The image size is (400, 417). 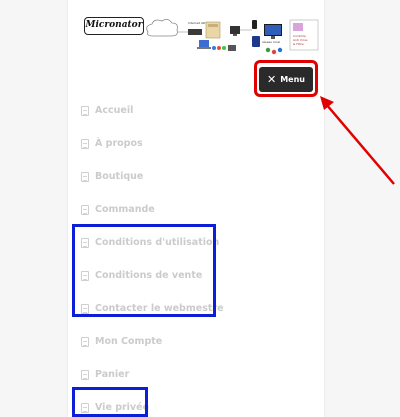 What do you see at coordinates (196, 143) in the screenshot?
I see `nav-item-a-propos: À propos` at bounding box center [196, 143].